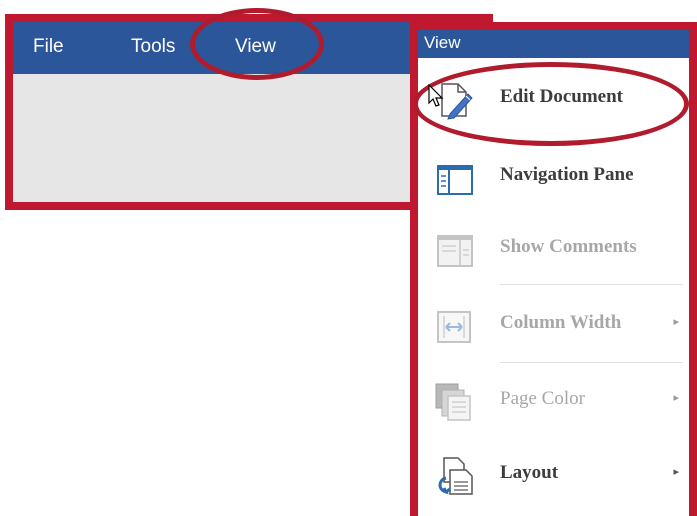 The height and width of the screenshot is (516, 697). What do you see at coordinates (455, 180) in the screenshot?
I see `navigation-pane-icon` at bounding box center [455, 180].